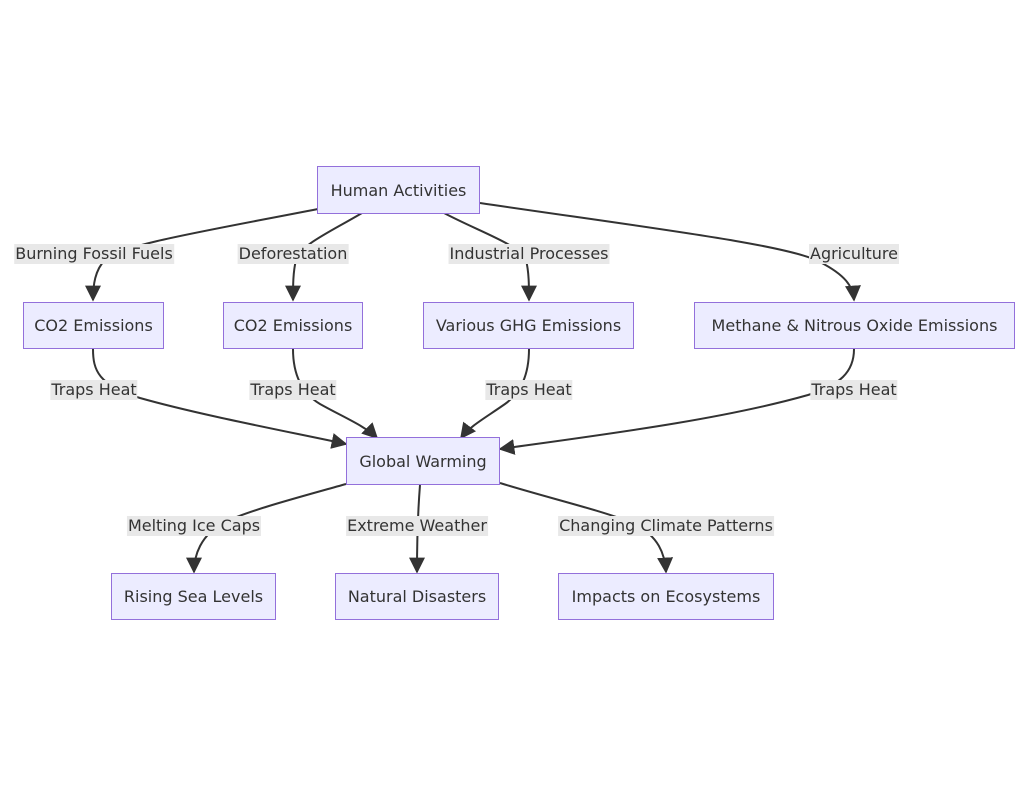 This screenshot has width=1024, height=787. Describe the element at coordinates (854, 390) in the screenshot. I see `edge-label-traps-heat-4: Traps Heat` at that location.